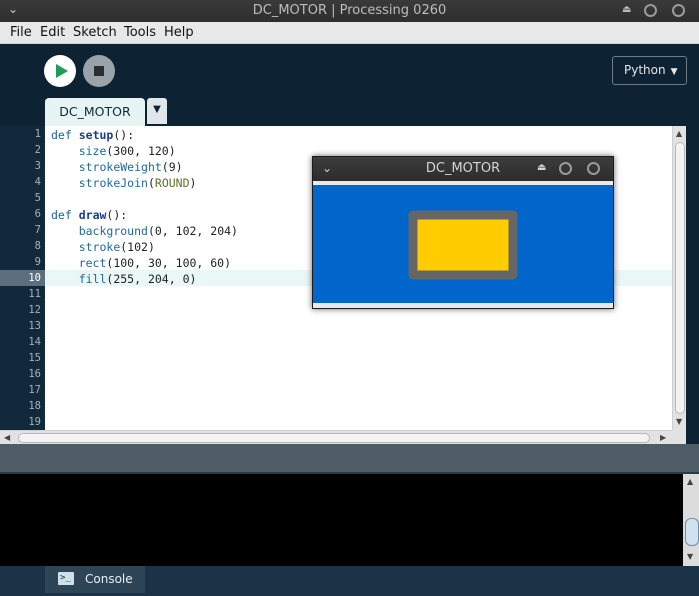 The image size is (699, 596). Describe the element at coordinates (89, 215) in the screenshot. I see `code-line: def draw():` at that location.